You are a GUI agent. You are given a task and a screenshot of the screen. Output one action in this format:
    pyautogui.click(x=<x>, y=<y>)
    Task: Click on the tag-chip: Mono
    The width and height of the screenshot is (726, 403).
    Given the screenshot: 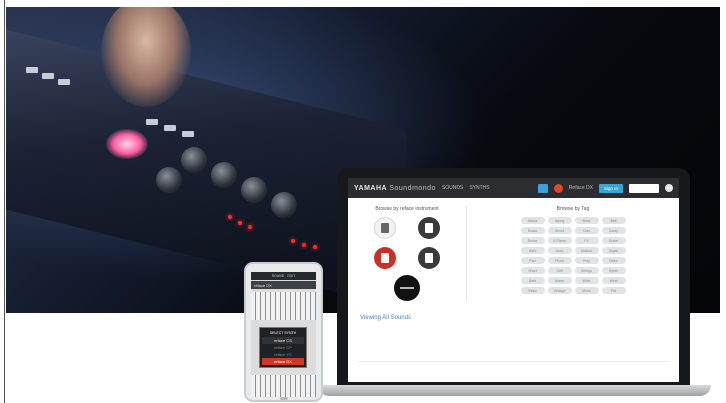 What is the action you would take?
    pyautogui.click(x=586, y=290)
    